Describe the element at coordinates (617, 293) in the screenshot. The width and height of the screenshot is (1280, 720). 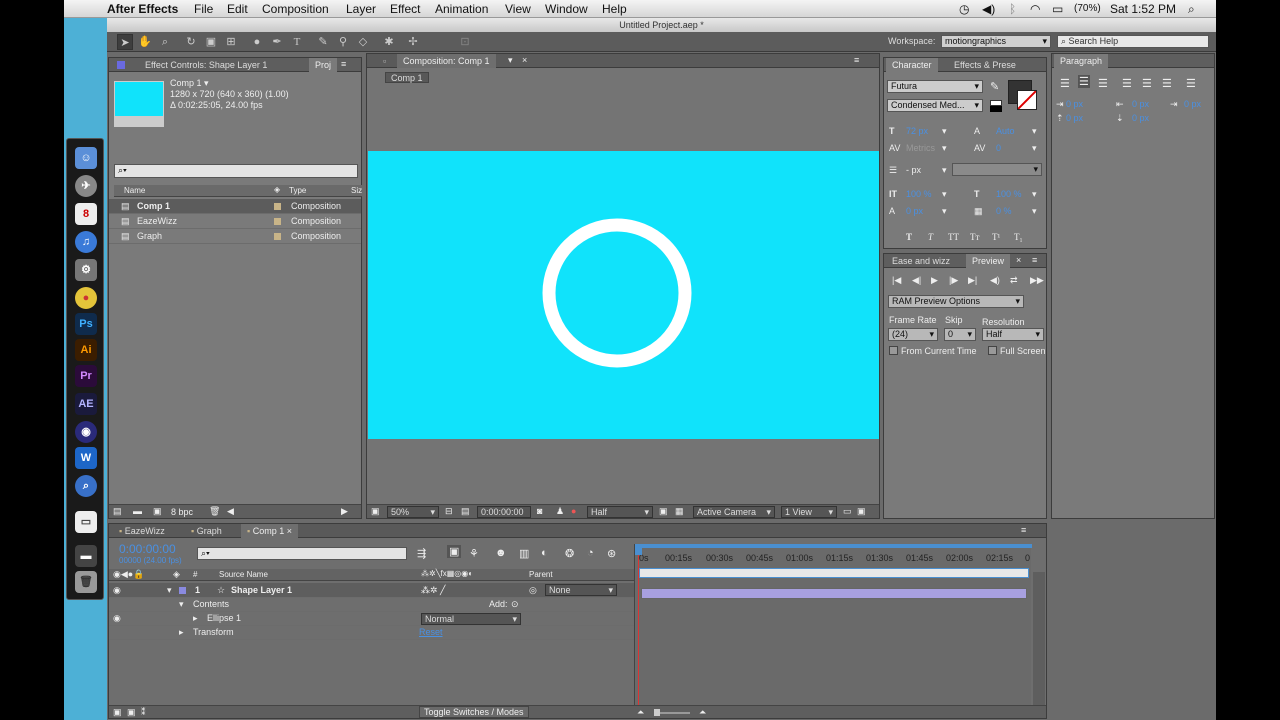
I see `ellipse-stroke` at that location.